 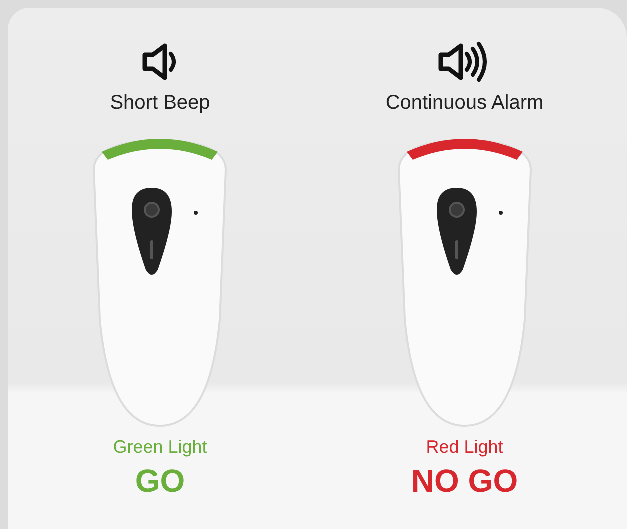 What do you see at coordinates (464, 481) in the screenshot?
I see `status-label: NO GO` at bounding box center [464, 481].